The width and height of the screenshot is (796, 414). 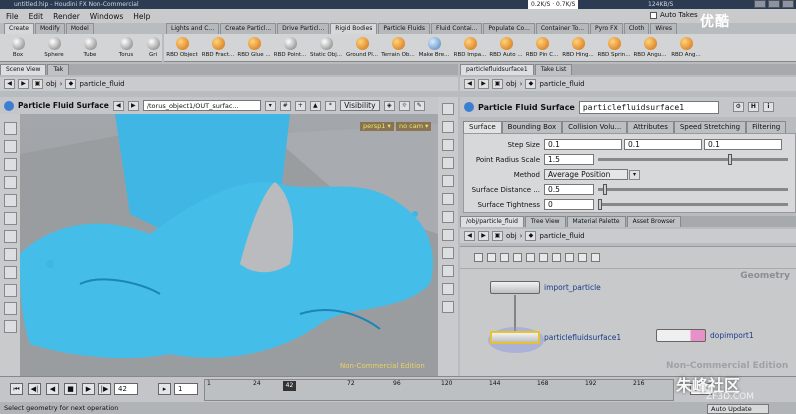 I want to click on snap-grid-icon: #, so click(x=285, y=105).